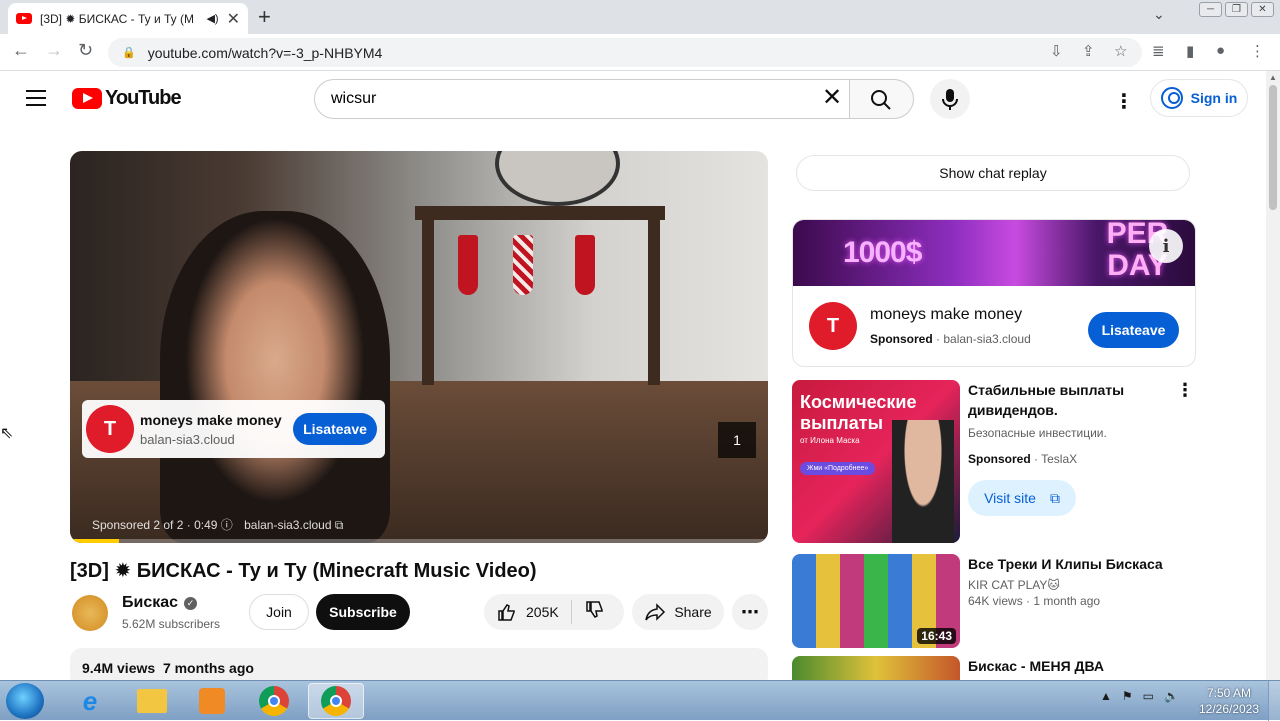 This screenshot has height=721, width=1280. Describe the element at coordinates (87, 98) in the screenshot. I see `youtube-play-icon` at that location.